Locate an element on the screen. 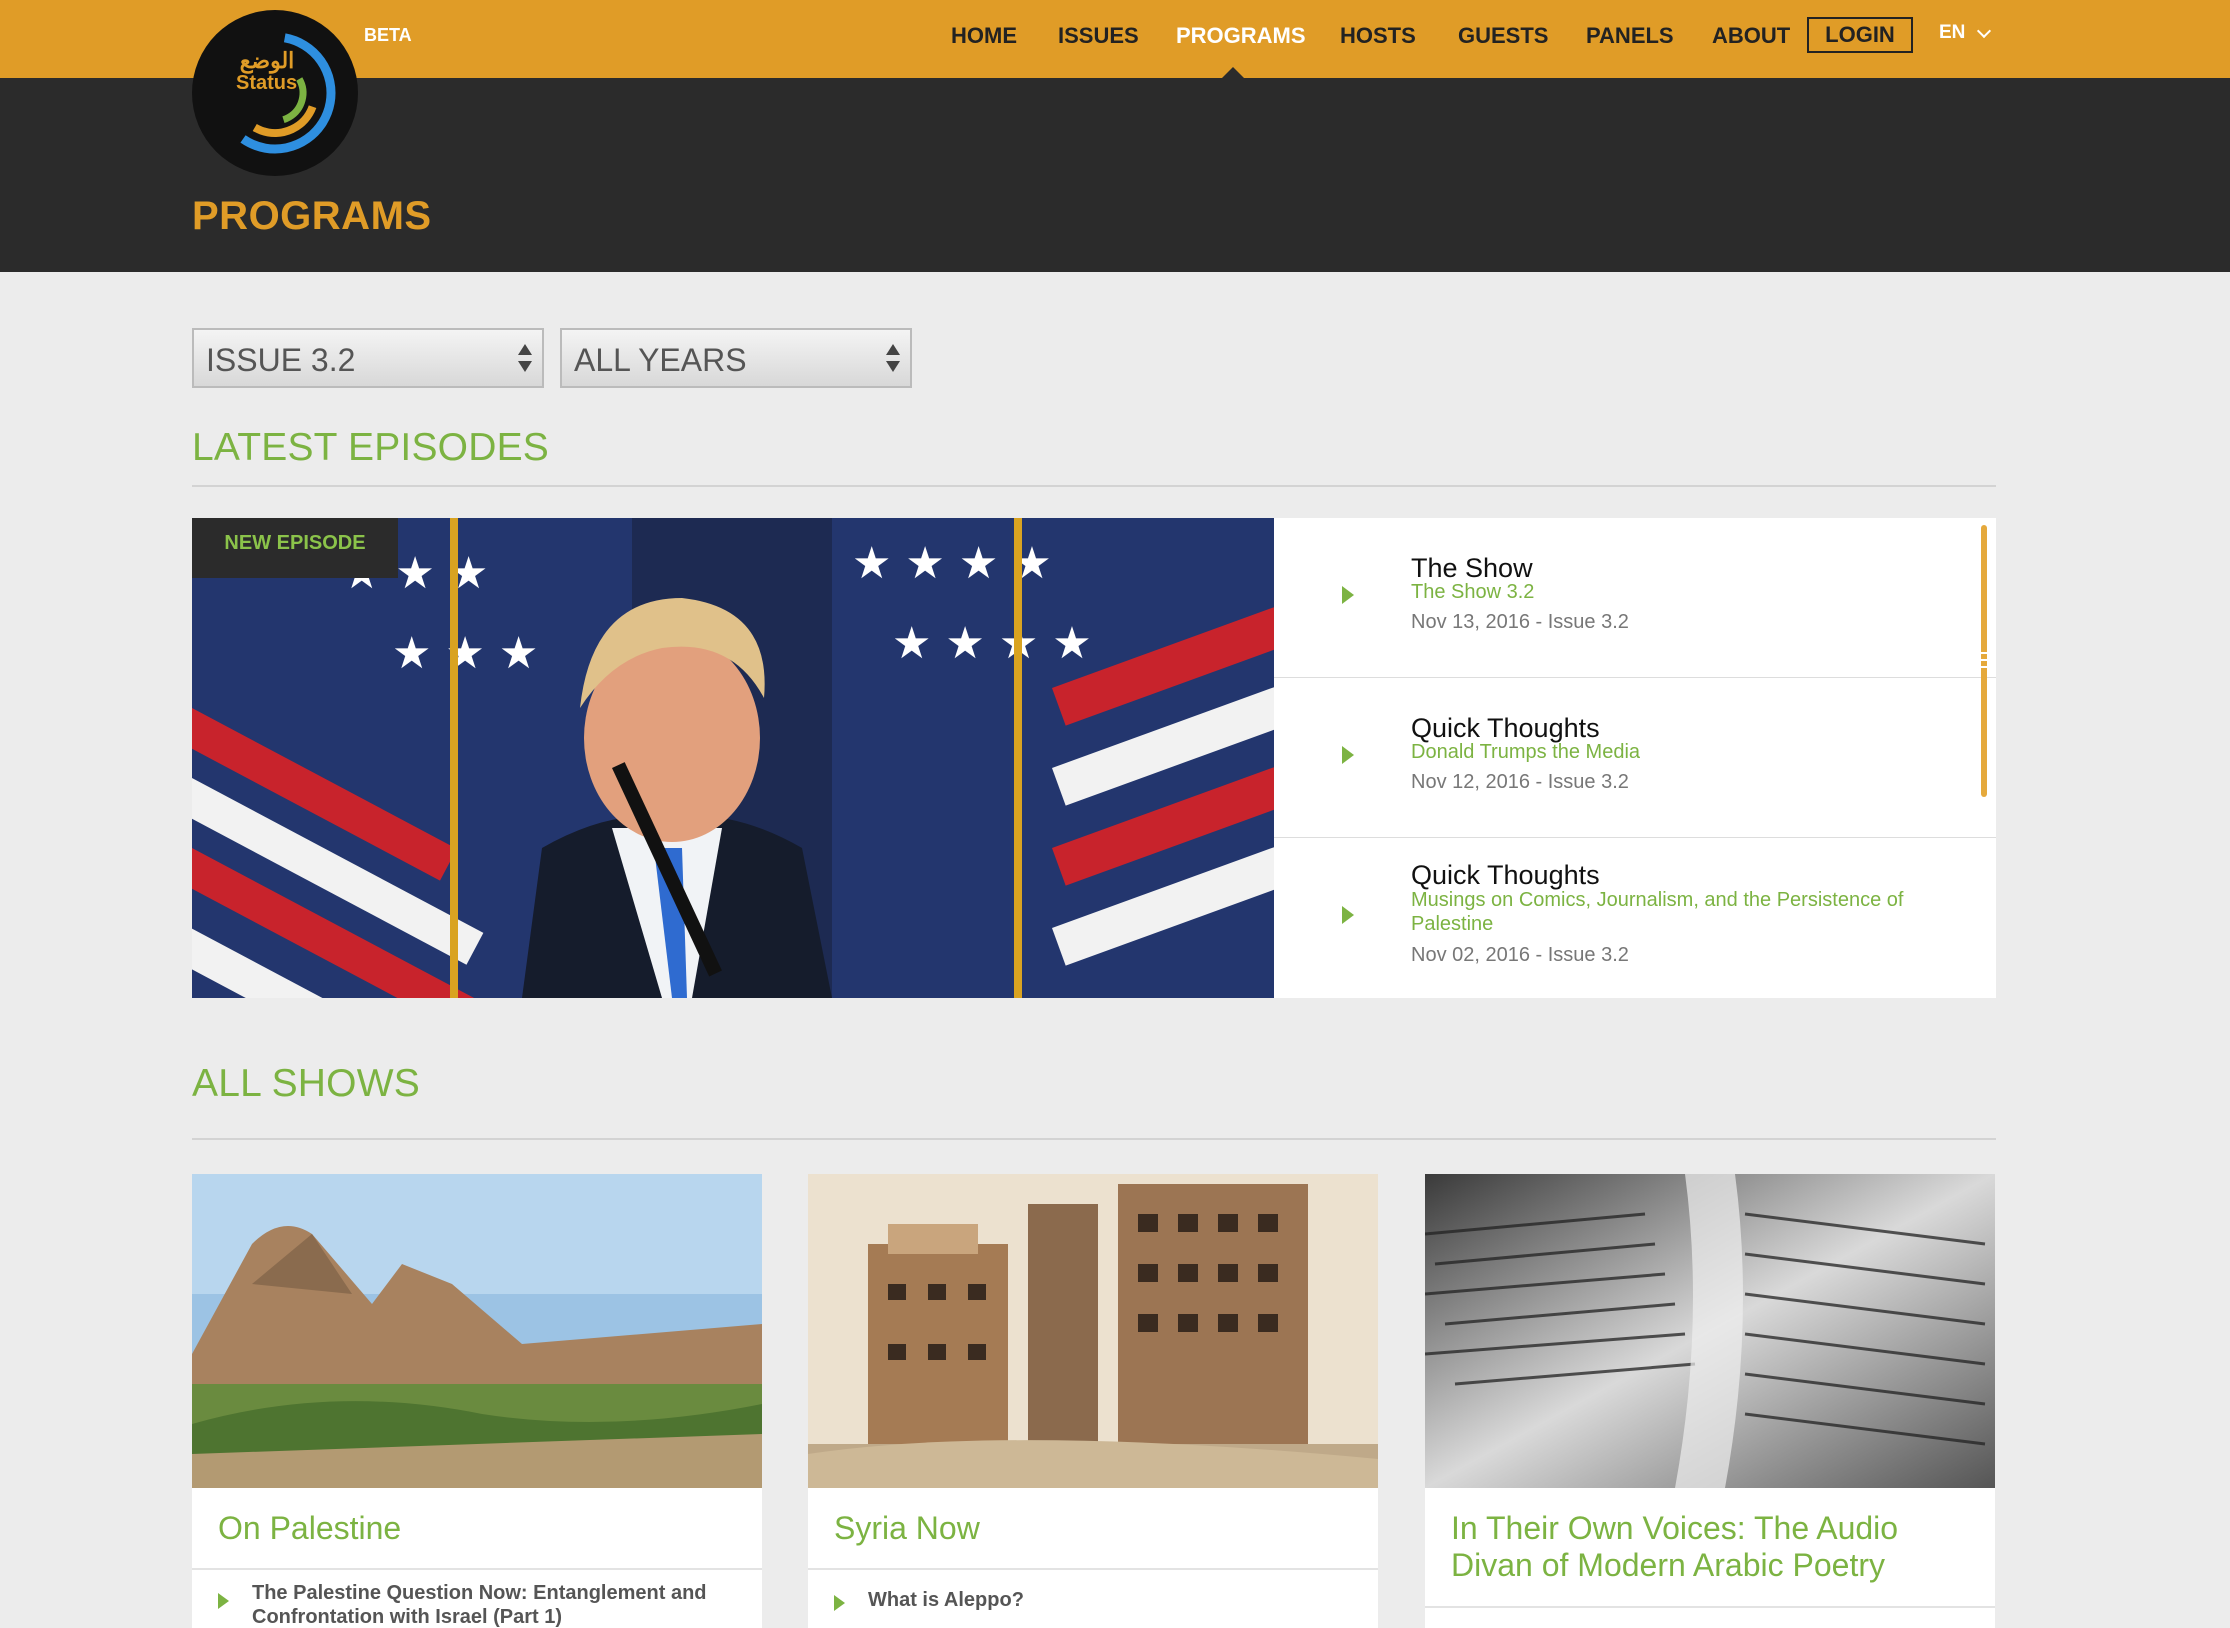 The width and height of the screenshot is (2230, 1628). nav-hosts: HOSTS is located at coordinates (1378, 36).